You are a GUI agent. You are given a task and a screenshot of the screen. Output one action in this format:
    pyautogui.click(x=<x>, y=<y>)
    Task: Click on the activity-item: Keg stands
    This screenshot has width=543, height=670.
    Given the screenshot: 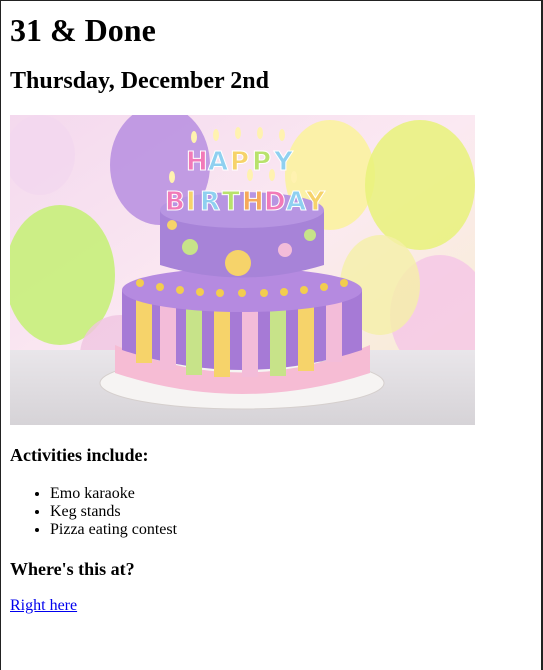 What is the action you would take?
    pyautogui.click(x=113, y=512)
    